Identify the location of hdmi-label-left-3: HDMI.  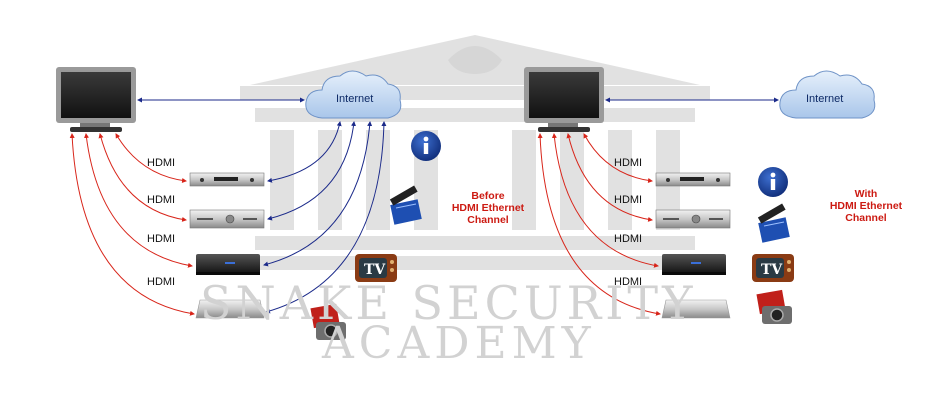
(161, 239).